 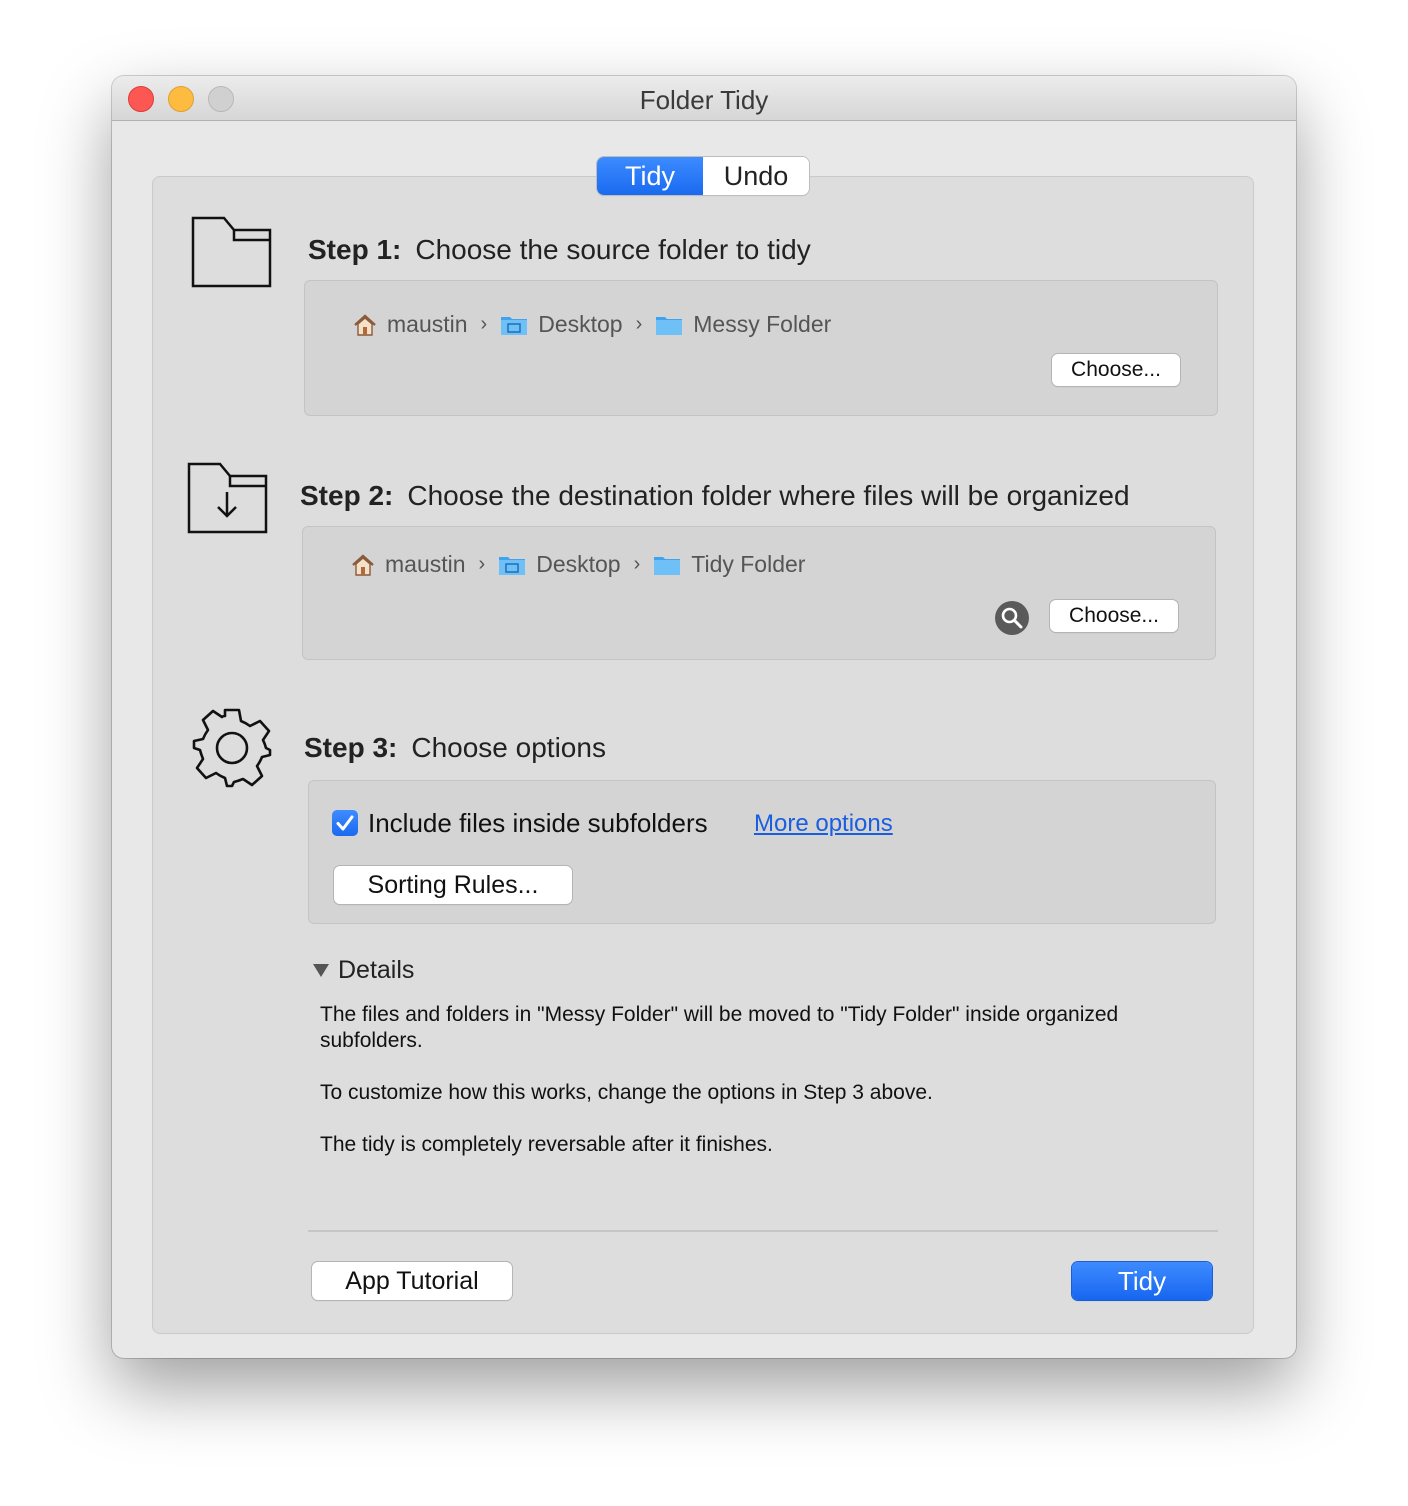 I want to click on folder-download-icon, so click(x=227, y=498).